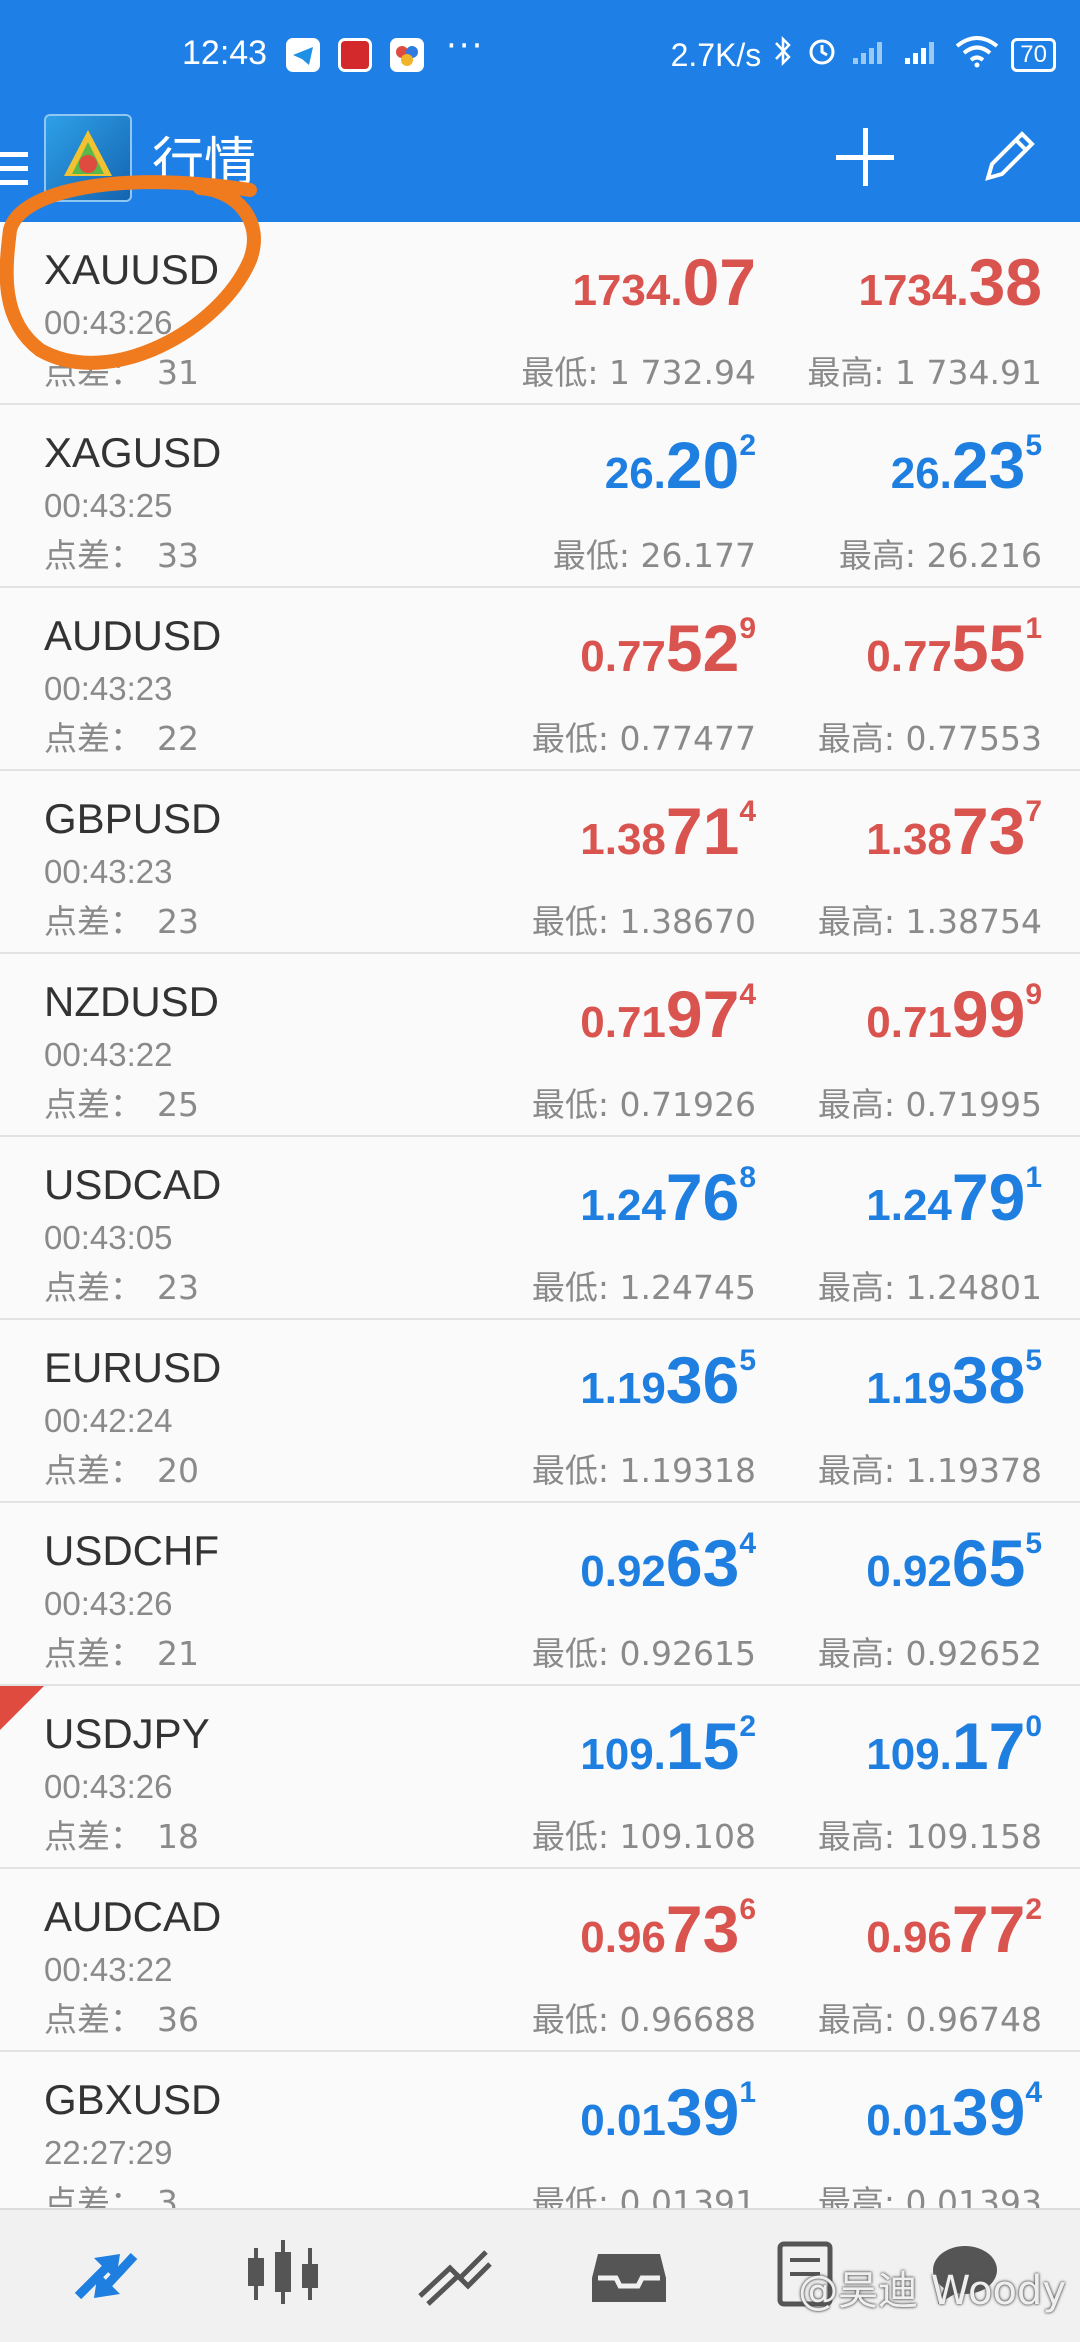 This screenshot has width=1080, height=2342. Describe the element at coordinates (664, 282) in the screenshot. I see `bid-price: 1734.07` at that location.